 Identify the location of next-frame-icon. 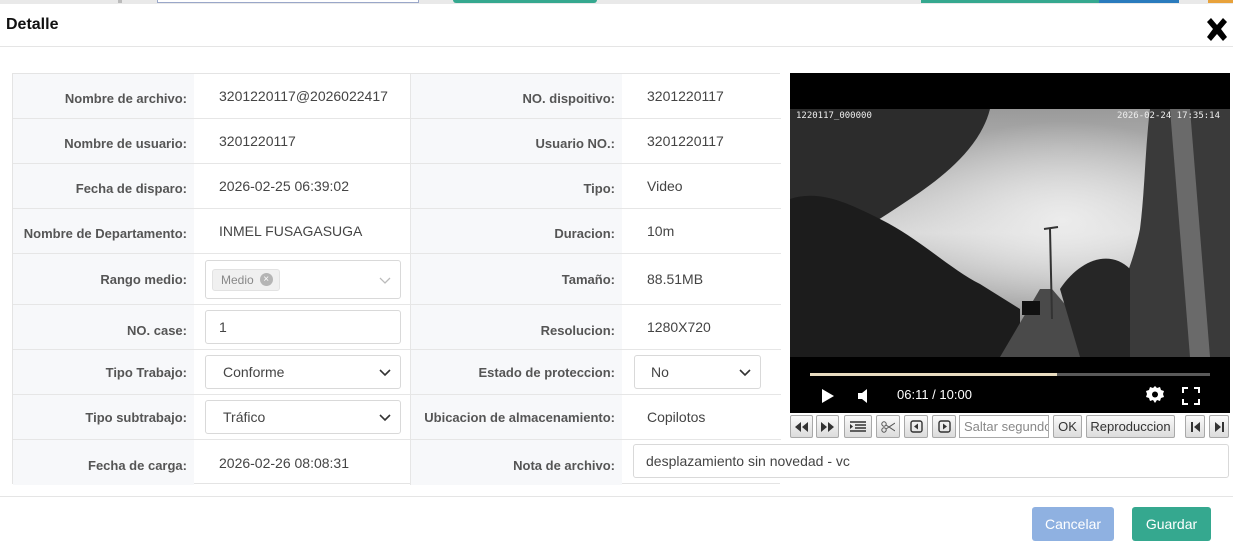
(944, 426).